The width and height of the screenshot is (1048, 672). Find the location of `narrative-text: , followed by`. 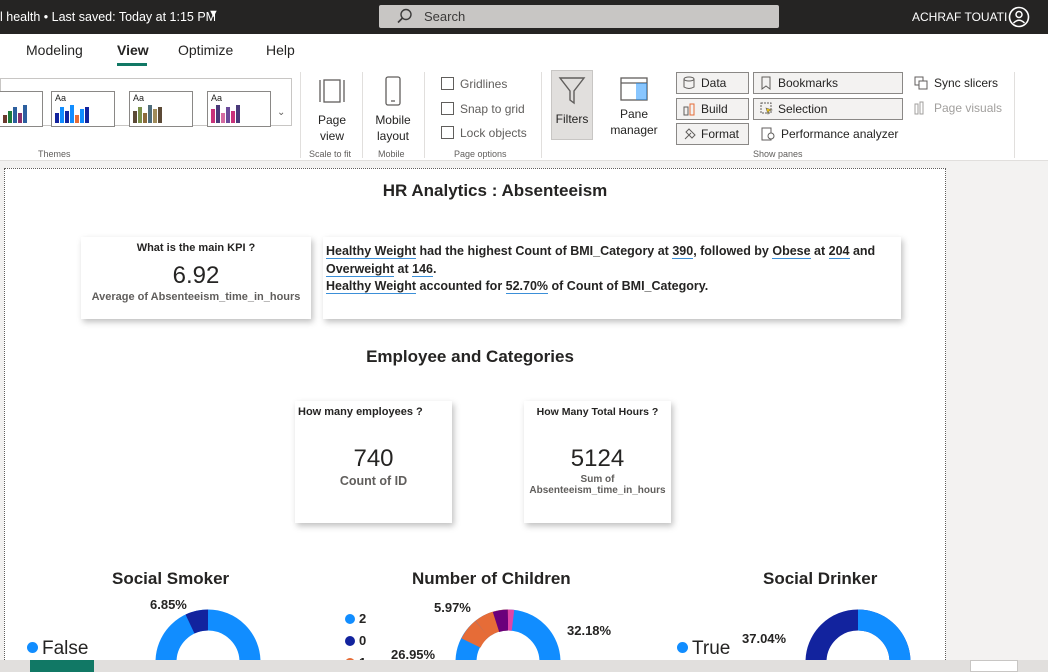

narrative-text: , followed by is located at coordinates (733, 251).